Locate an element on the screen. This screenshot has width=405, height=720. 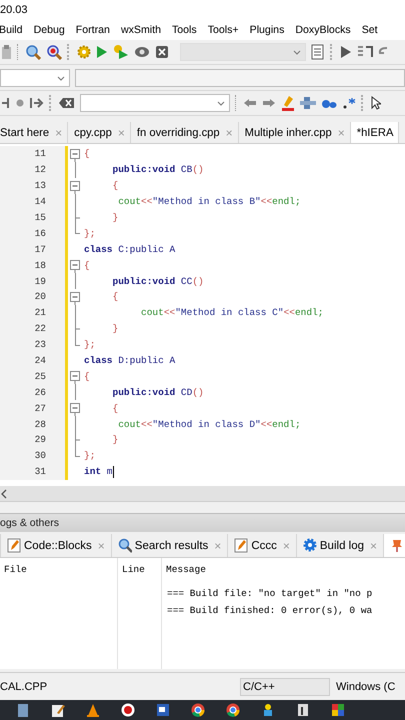
line-number: 31 is located at coordinates (32, 472).